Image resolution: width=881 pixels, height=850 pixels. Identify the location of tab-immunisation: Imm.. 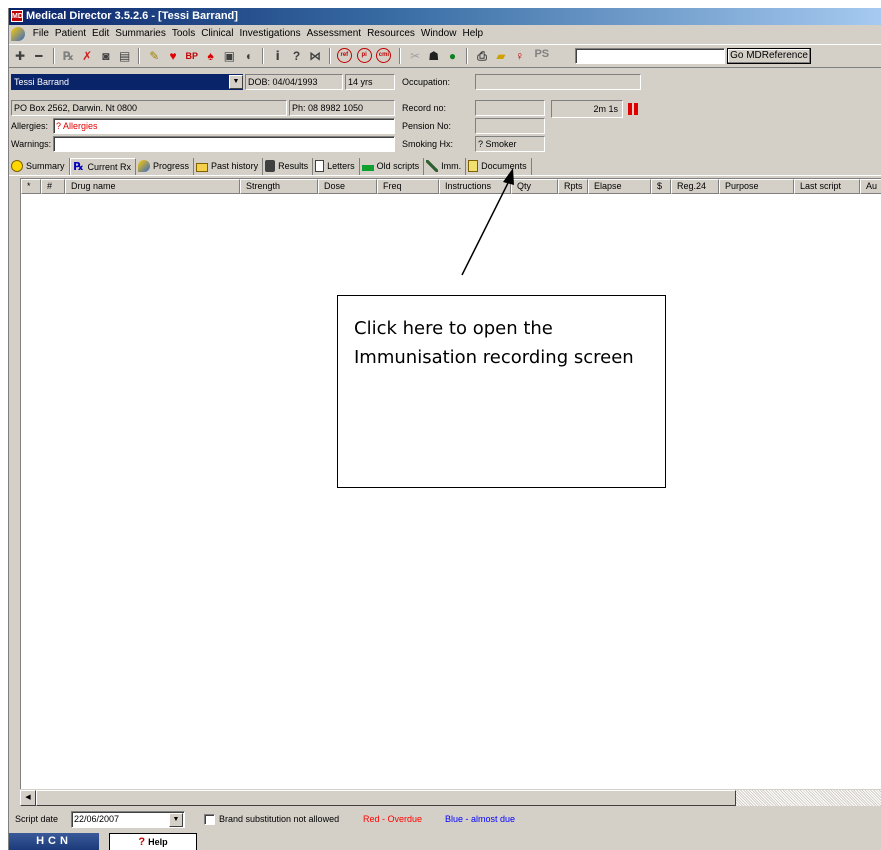
(445, 166).